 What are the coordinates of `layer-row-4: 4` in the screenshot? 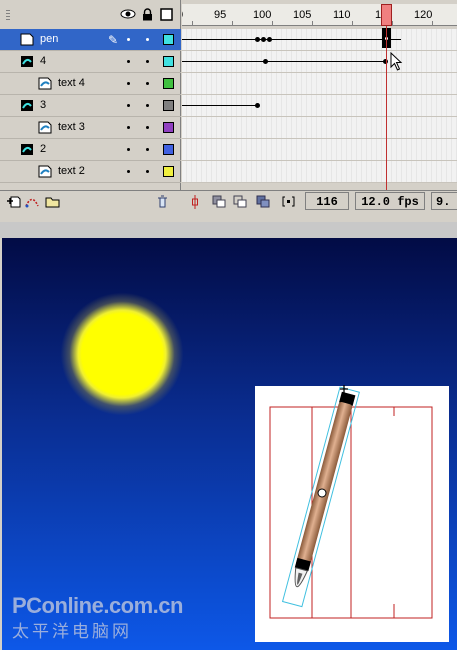 It's located at (90, 62).